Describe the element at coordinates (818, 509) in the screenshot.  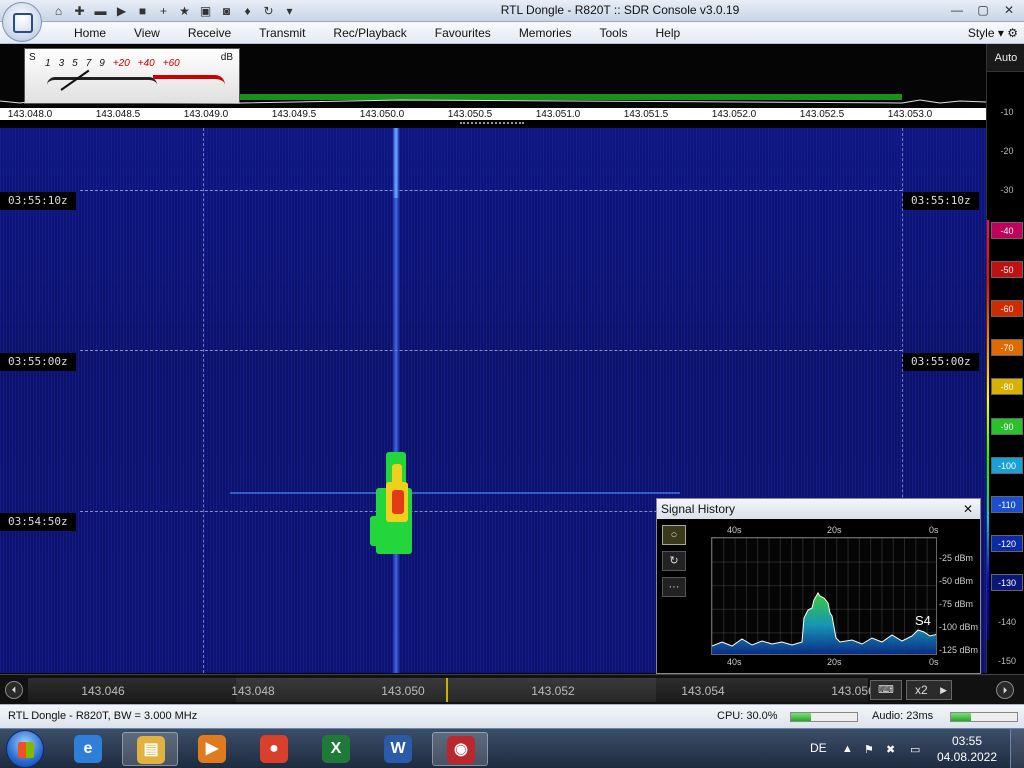
I see `signal-history-title: Signal History` at that location.